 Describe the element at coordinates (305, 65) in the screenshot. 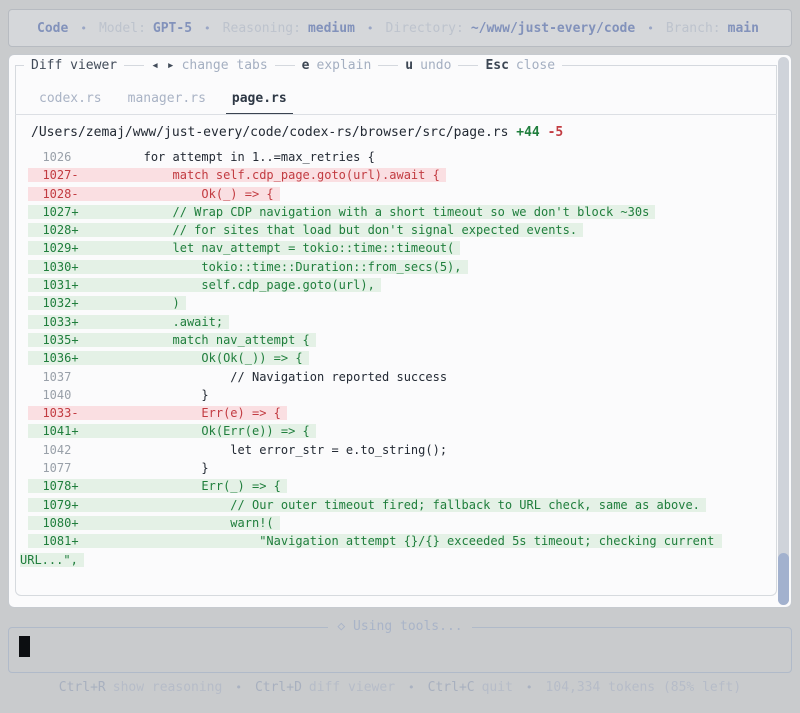

I see `explain-key-hint: e` at that location.